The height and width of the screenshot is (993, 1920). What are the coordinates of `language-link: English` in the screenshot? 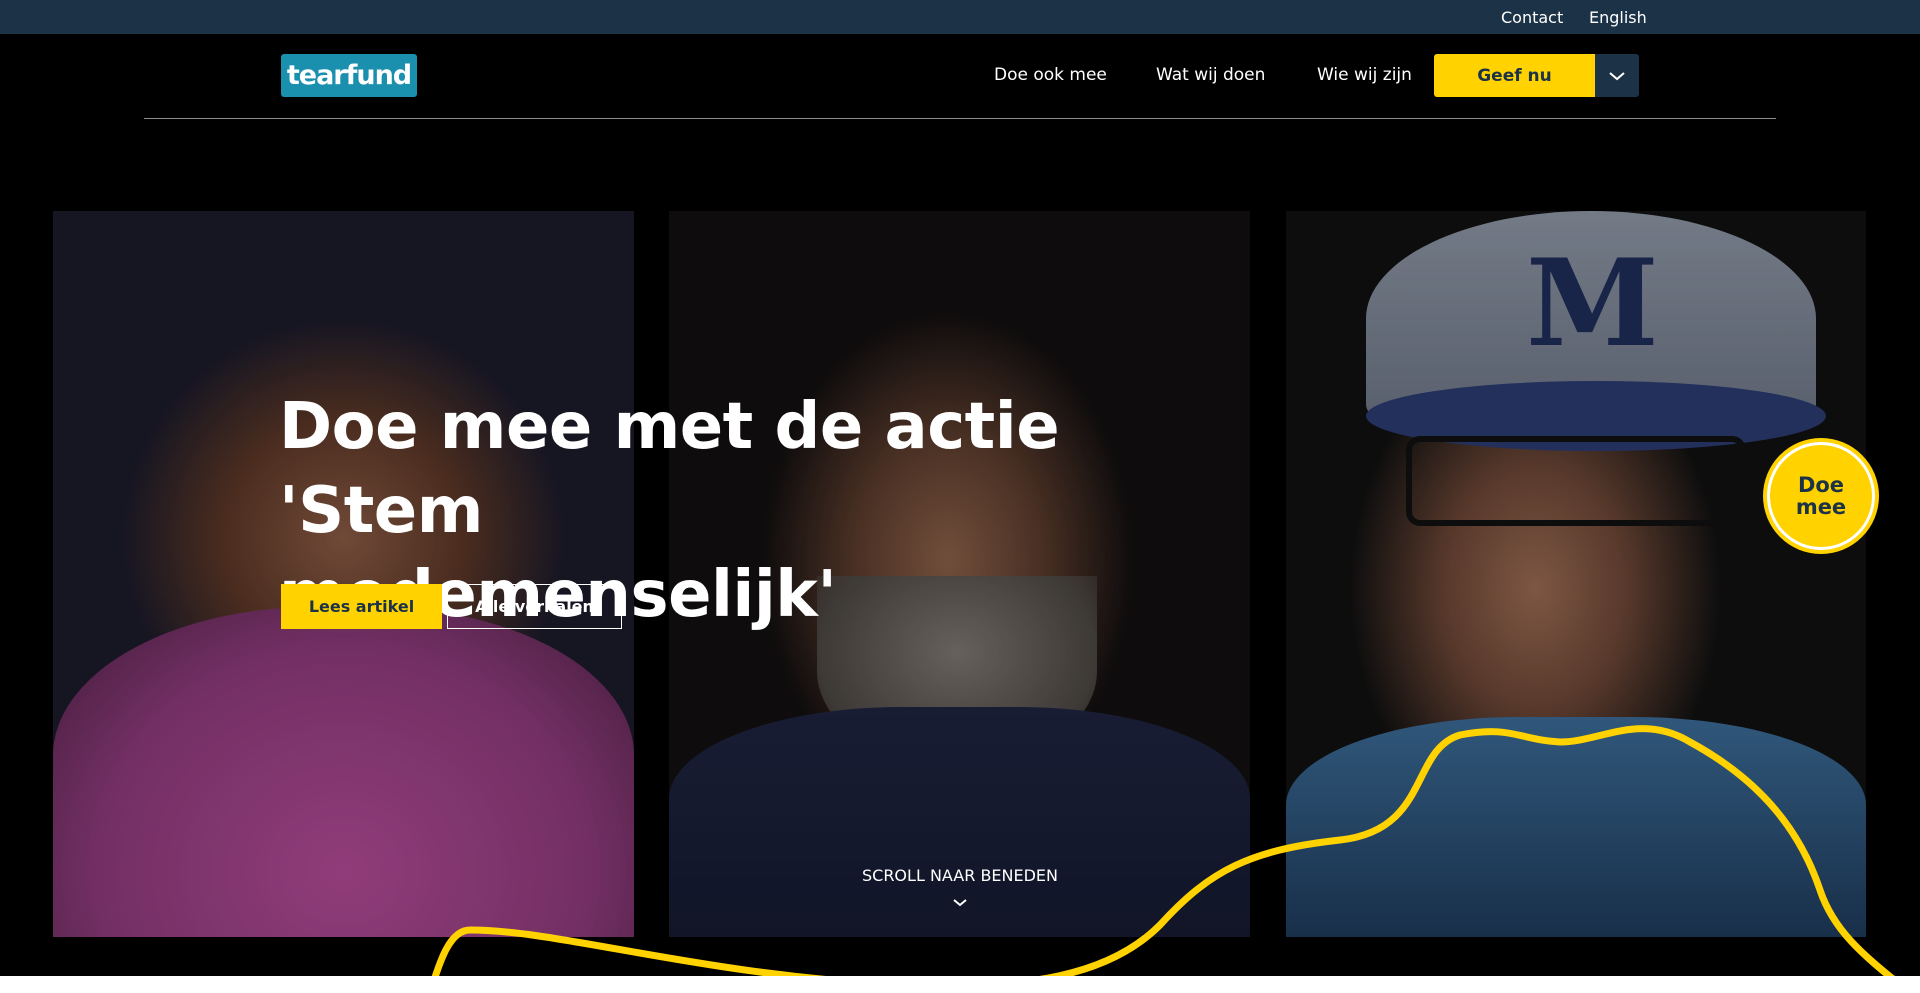 It's located at (1618, 17).